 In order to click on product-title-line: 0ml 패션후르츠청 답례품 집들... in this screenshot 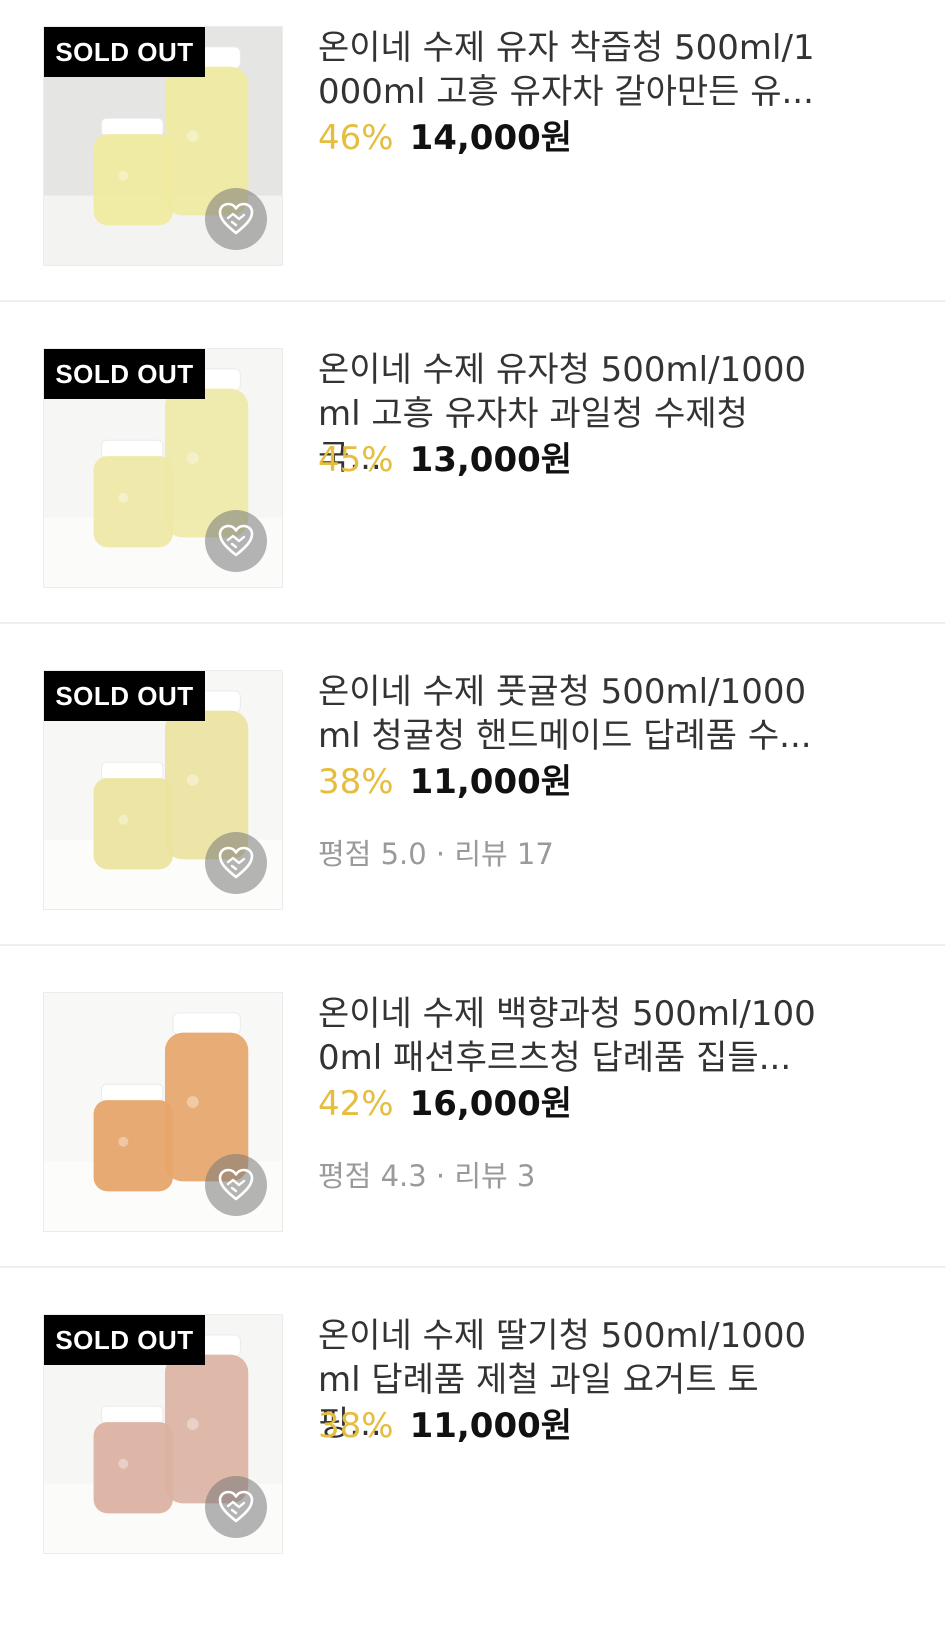, I will do `click(555, 1058)`.